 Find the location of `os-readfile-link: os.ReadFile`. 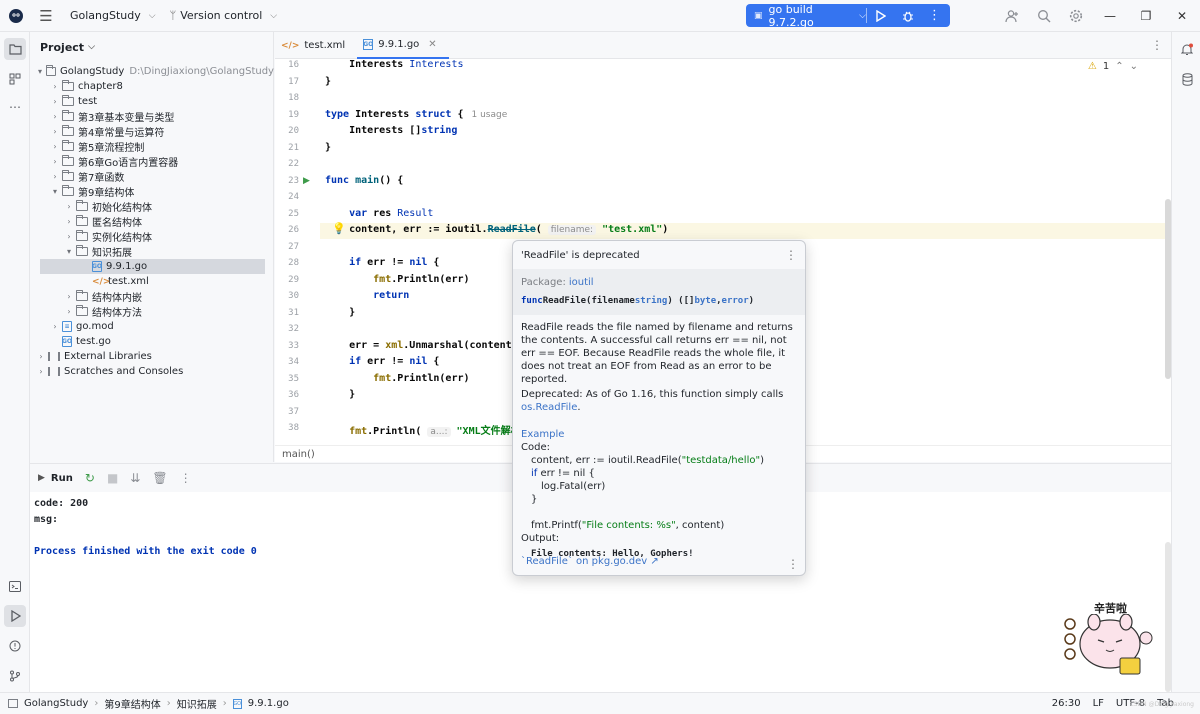

os-readfile-link: os.ReadFile is located at coordinates (549, 407).